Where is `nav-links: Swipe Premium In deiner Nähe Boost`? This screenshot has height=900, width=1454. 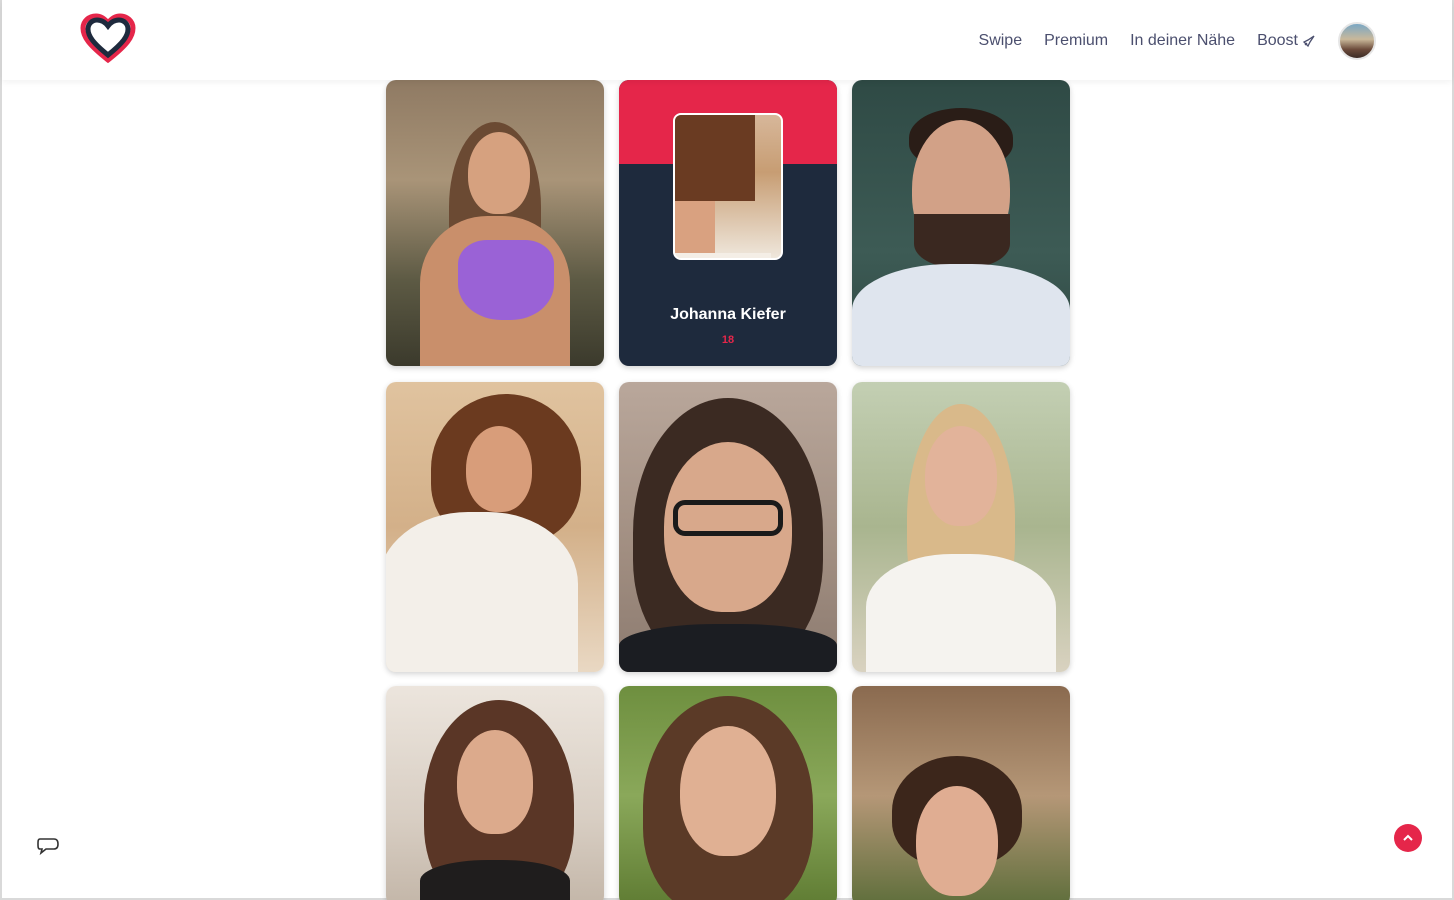
nav-links: Swipe Premium In deiner Nähe Boost is located at coordinates (1166, 41).